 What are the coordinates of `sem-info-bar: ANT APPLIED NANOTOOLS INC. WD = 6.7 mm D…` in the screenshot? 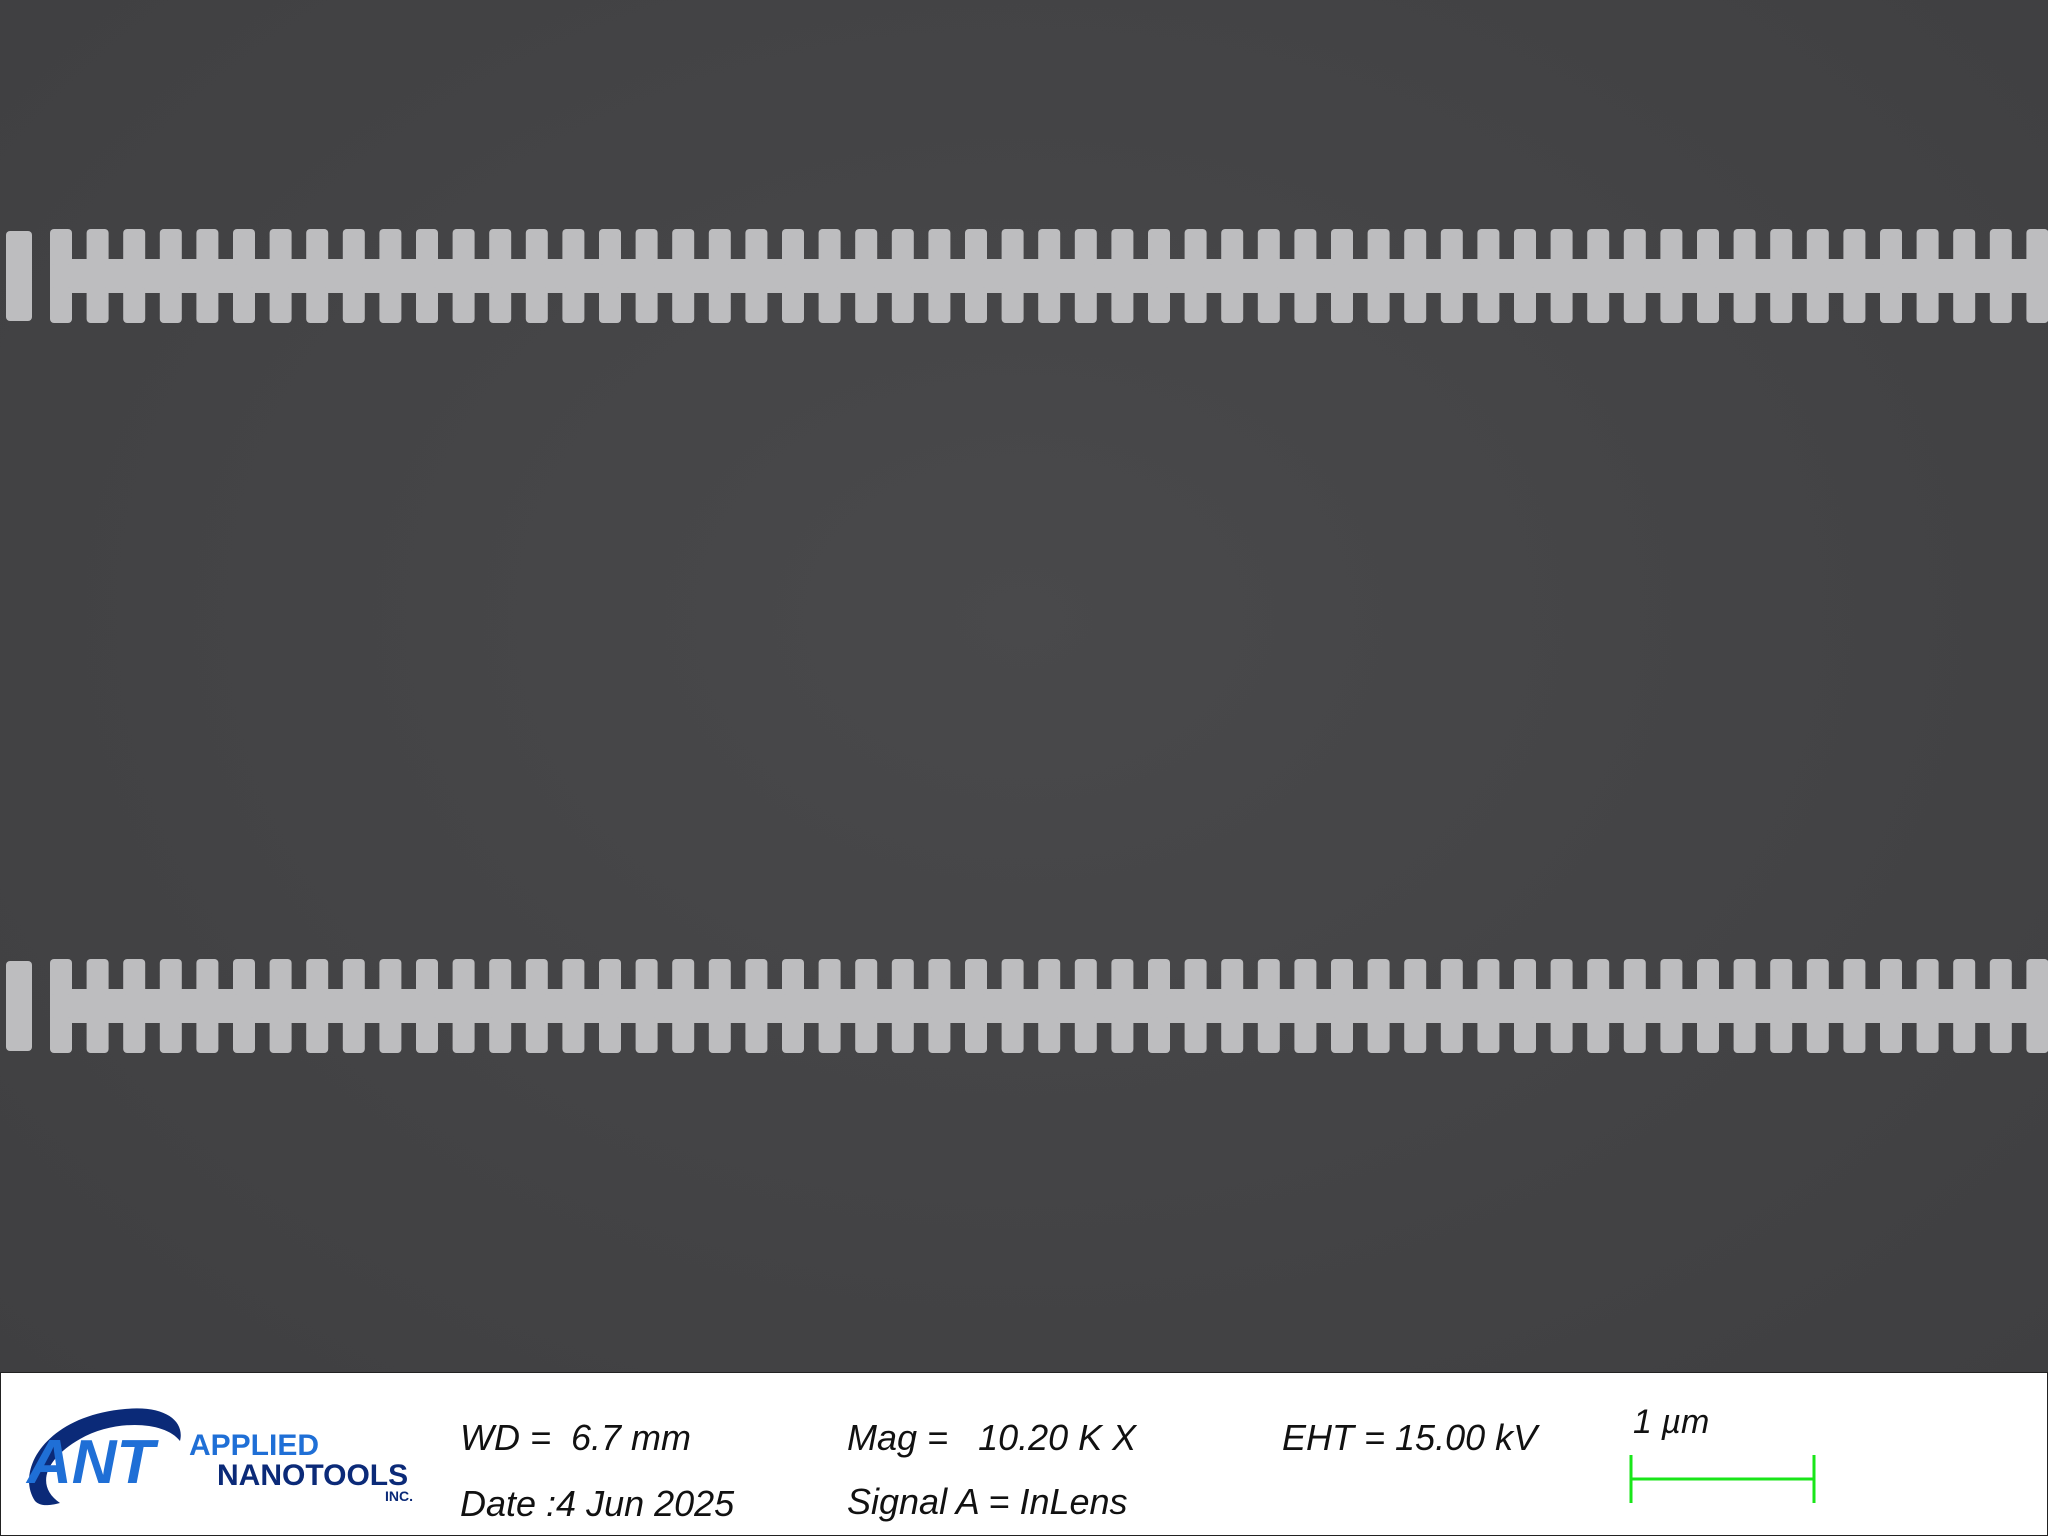 It's located at (1024, 1454).